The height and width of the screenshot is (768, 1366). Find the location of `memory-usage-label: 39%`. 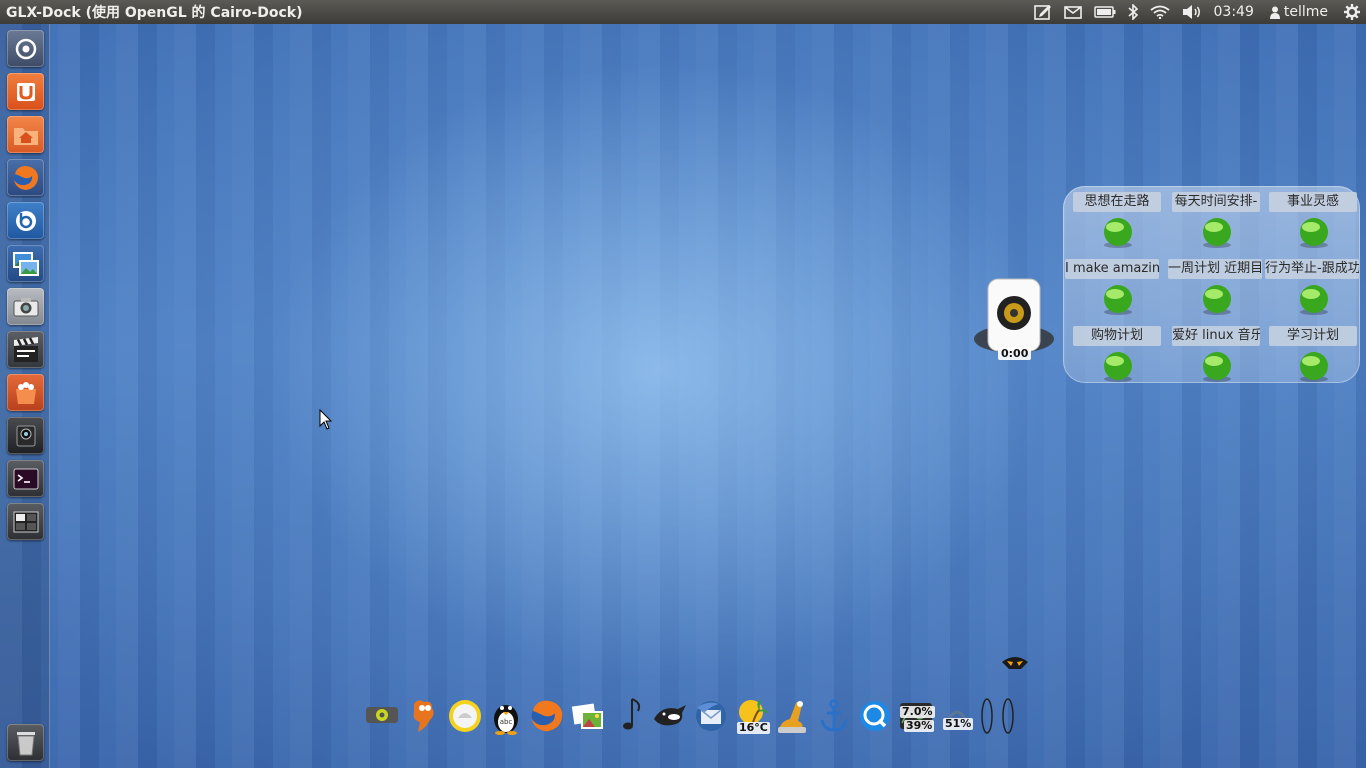

memory-usage-label: 39% is located at coordinates (919, 725).